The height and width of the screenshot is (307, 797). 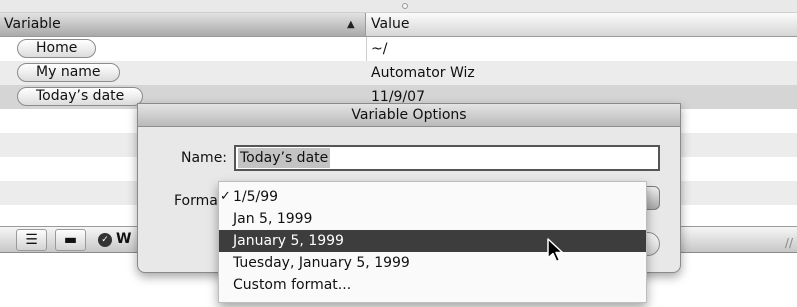 I want to click on checkmark-icon: ✓, so click(x=225, y=196).